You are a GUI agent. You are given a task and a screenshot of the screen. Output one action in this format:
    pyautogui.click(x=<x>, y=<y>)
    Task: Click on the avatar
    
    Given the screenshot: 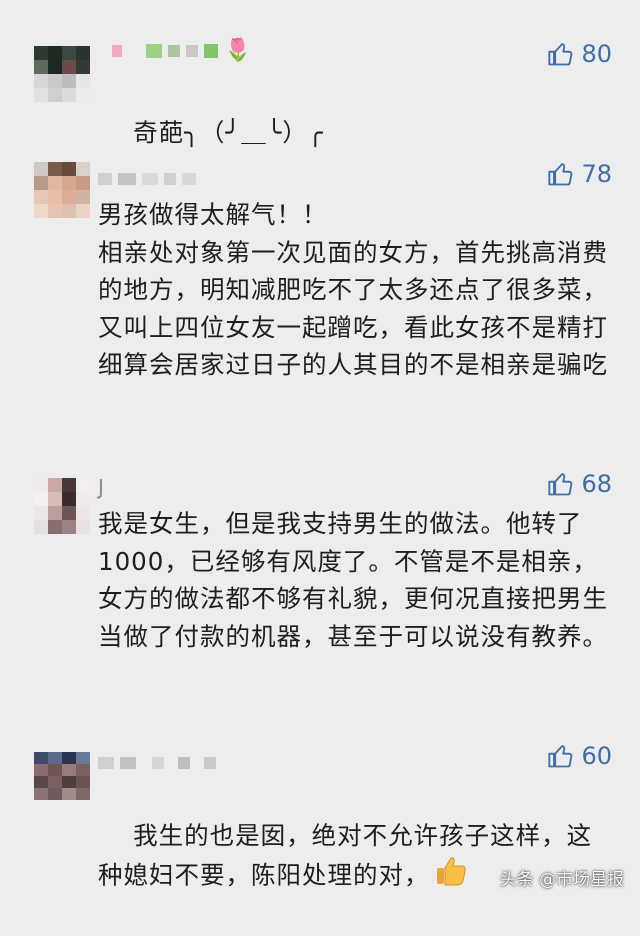 What is the action you would take?
    pyautogui.click(x=62, y=776)
    